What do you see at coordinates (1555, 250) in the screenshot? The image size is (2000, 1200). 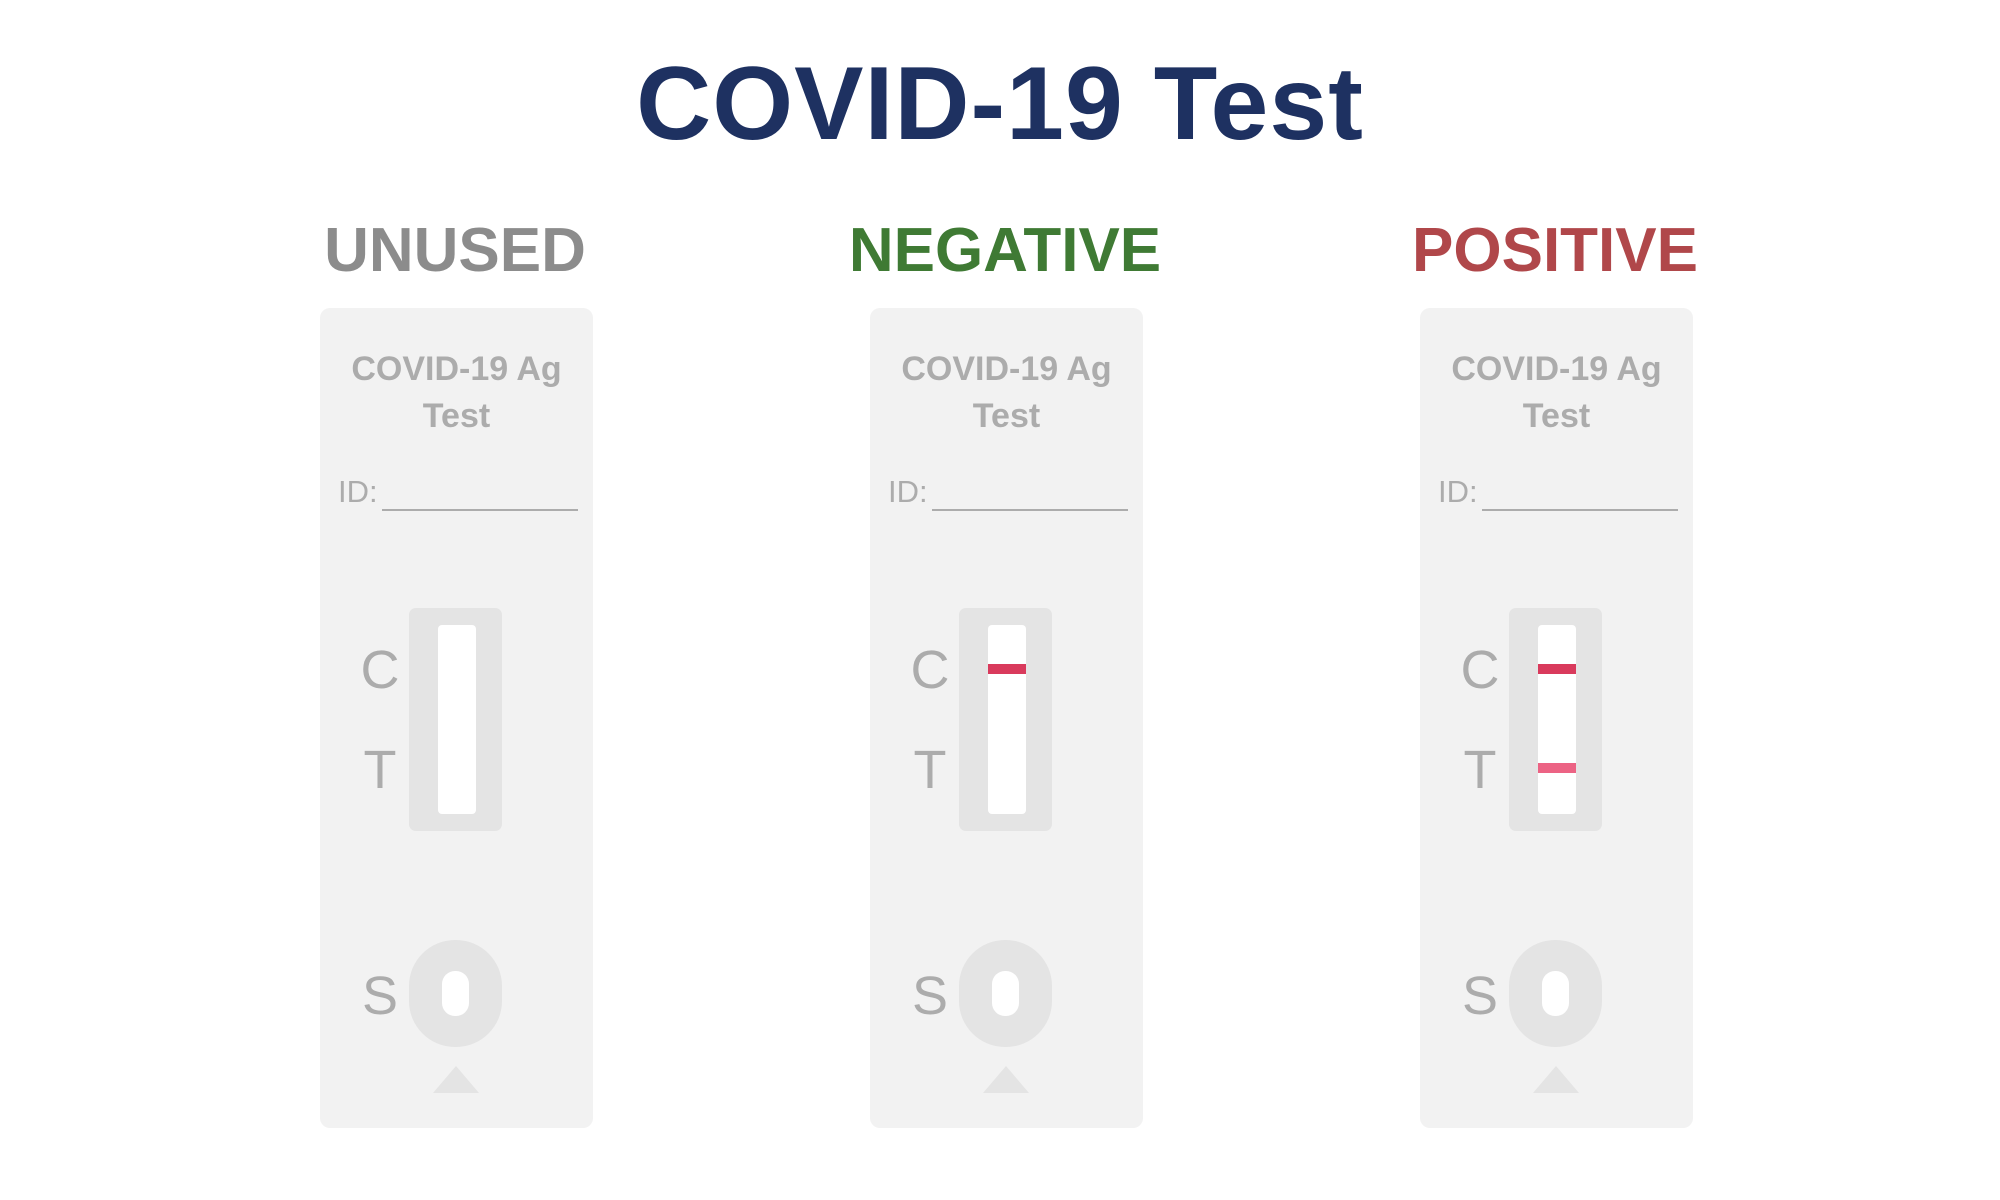 I see `status-label: POSITIVE` at bounding box center [1555, 250].